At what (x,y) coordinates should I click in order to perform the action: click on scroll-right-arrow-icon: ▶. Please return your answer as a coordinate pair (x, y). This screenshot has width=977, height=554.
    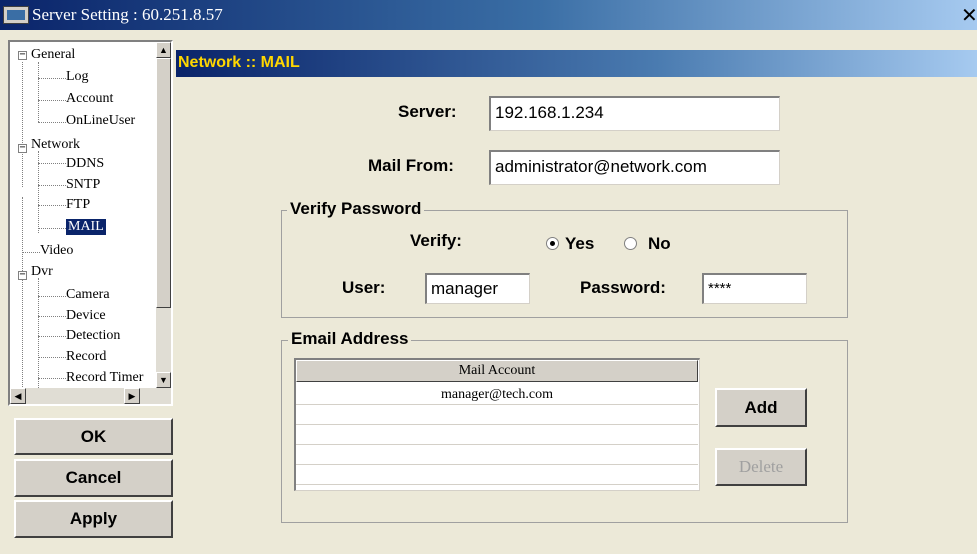
    Looking at the image, I should click on (132, 396).